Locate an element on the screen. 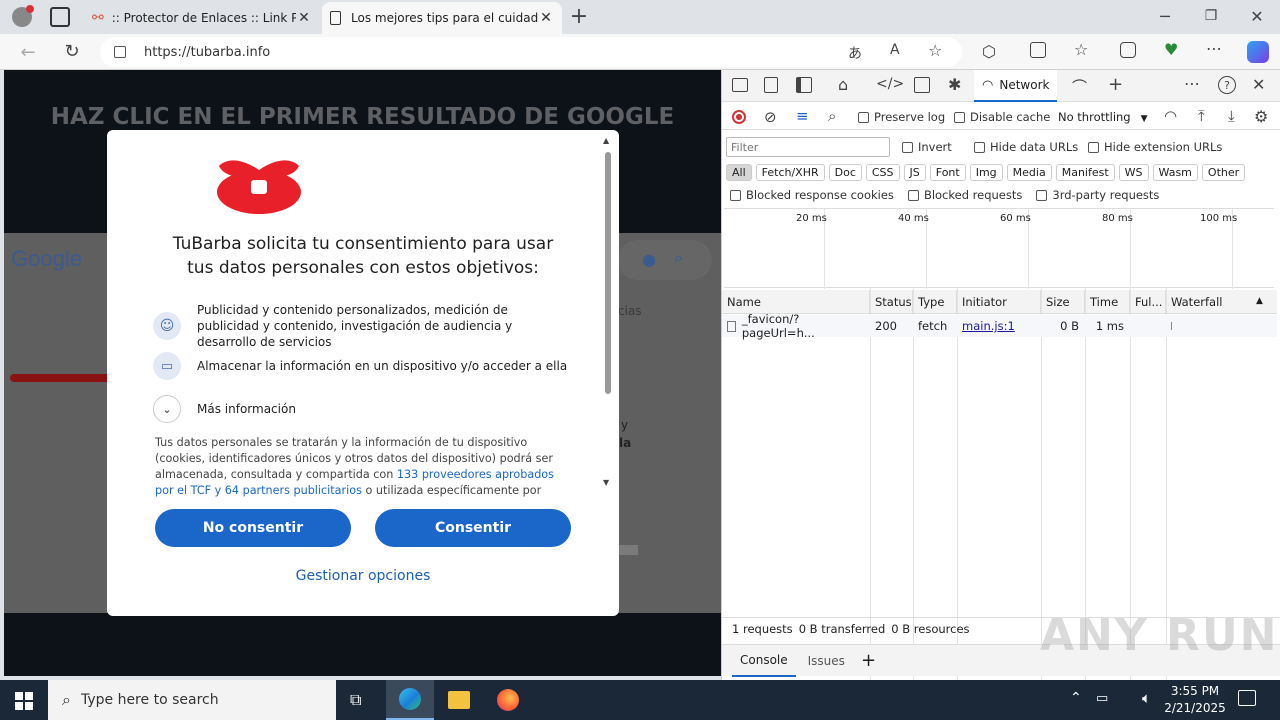 Image resolution: width=1280 pixels, height=720 pixels. favorite-icon: ☆ is located at coordinates (935, 50).